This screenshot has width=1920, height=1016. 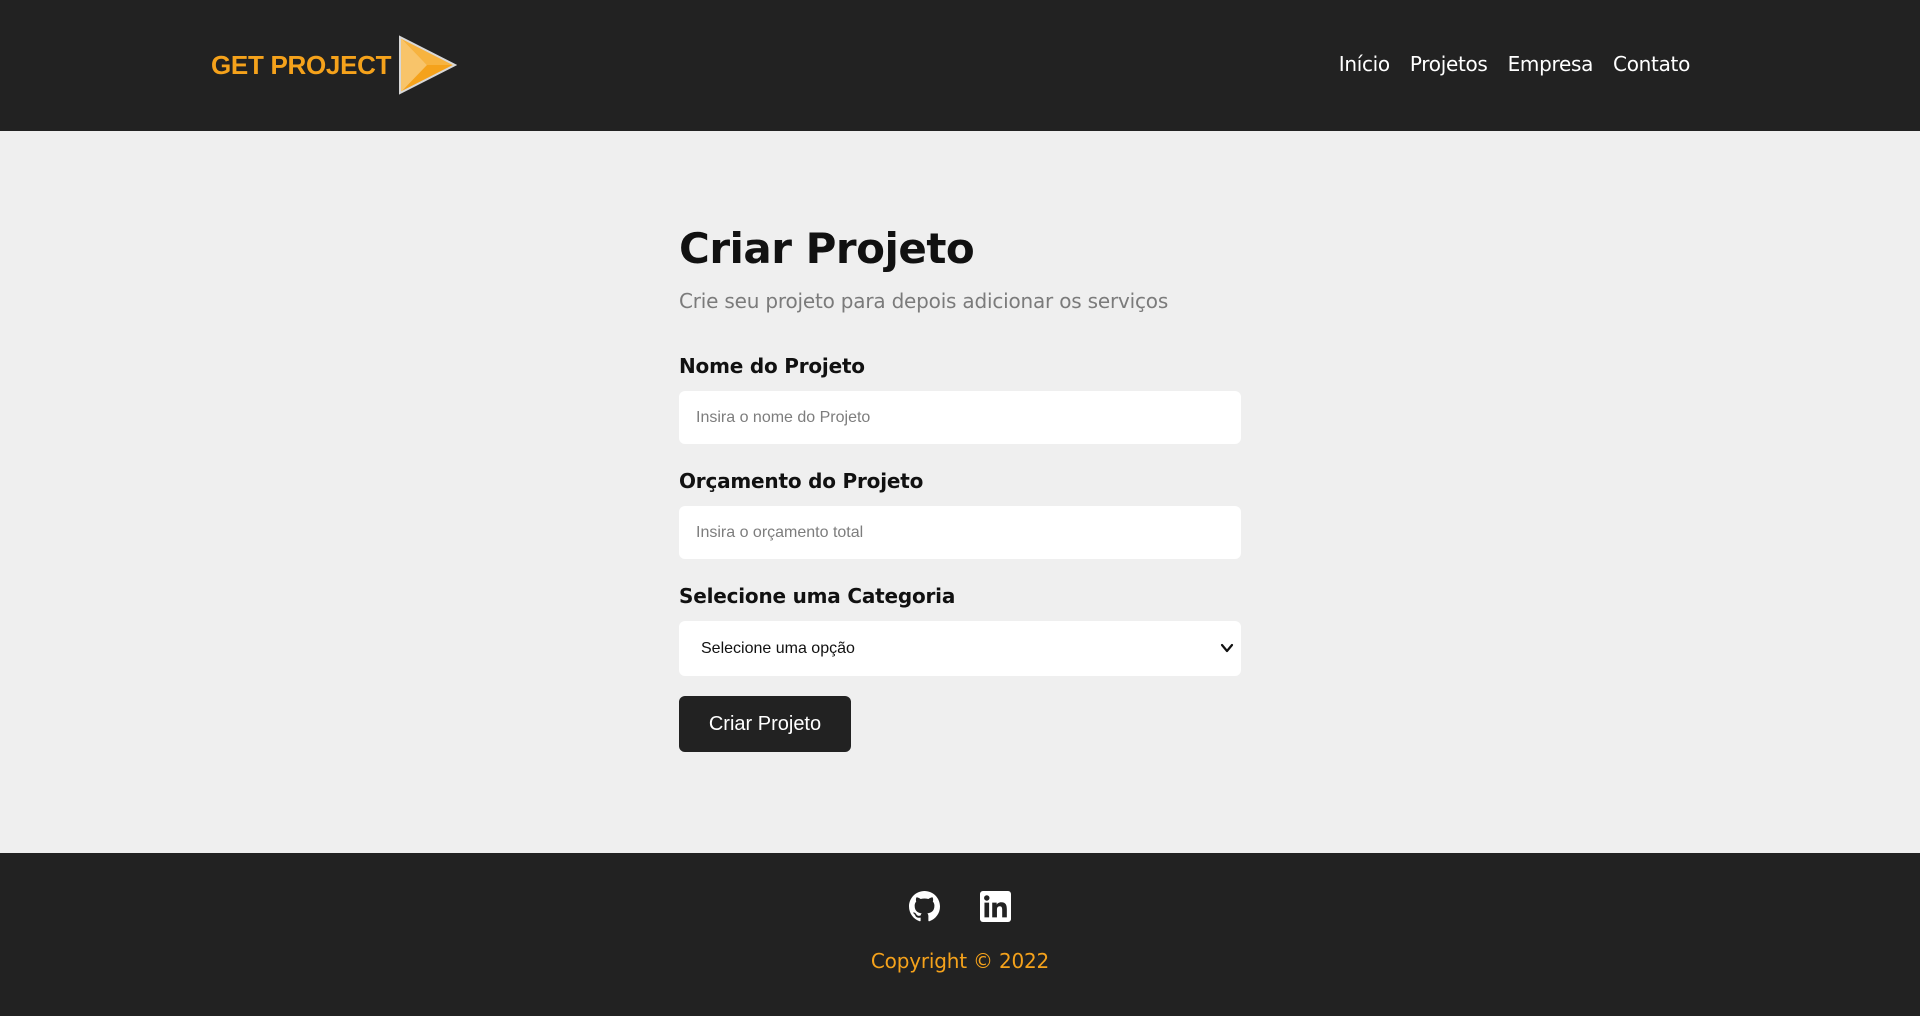 I want to click on nav-link-empresa: Empresa, so click(x=1551, y=64).